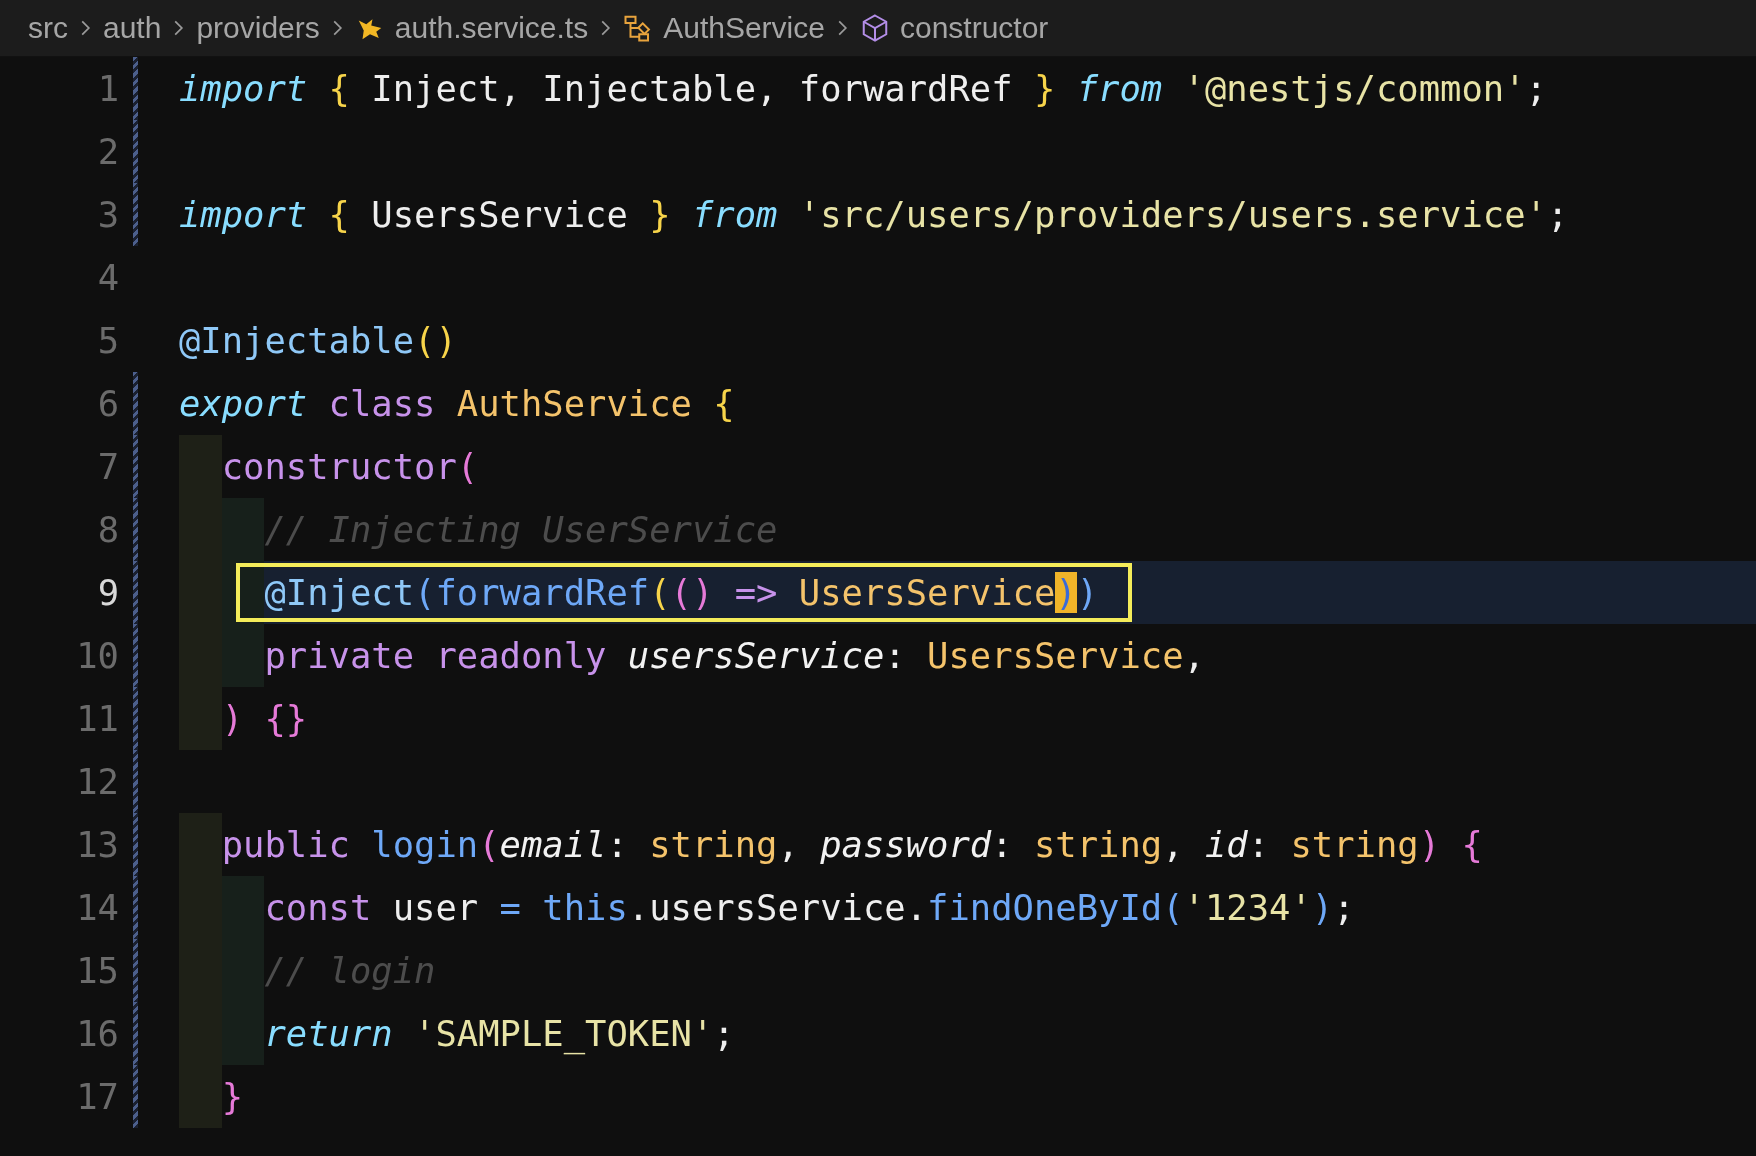 This screenshot has height=1156, width=1756. Describe the element at coordinates (107, 215) in the screenshot. I see `line-number: 3` at that location.